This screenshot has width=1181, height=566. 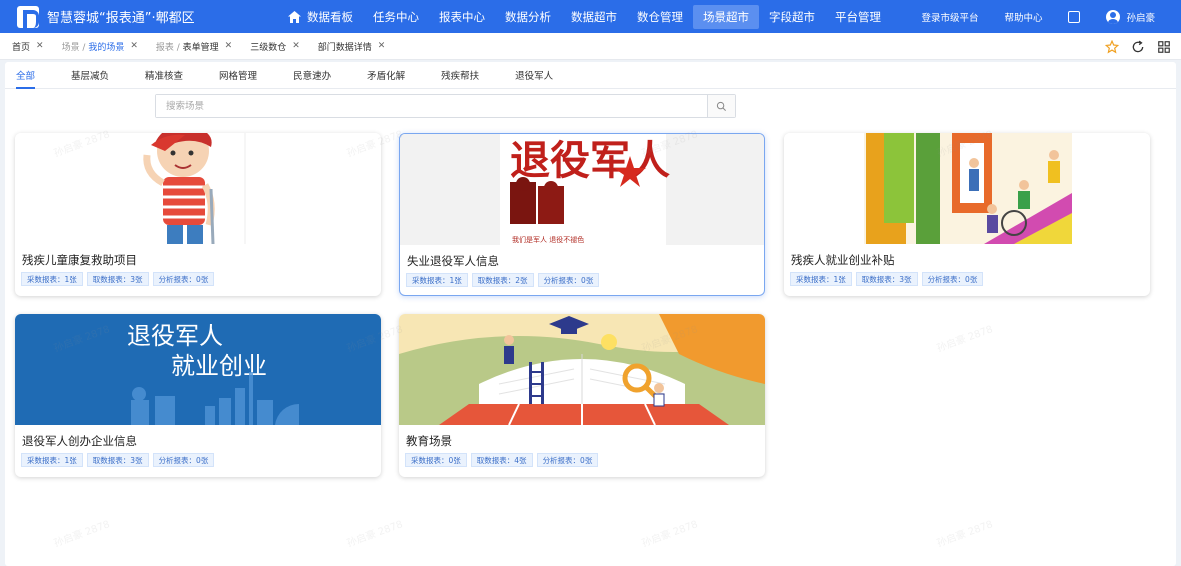 What do you see at coordinates (462, 17) in the screenshot?
I see `nav-item-report-center: 报表中心` at bounding box center [462, 17].